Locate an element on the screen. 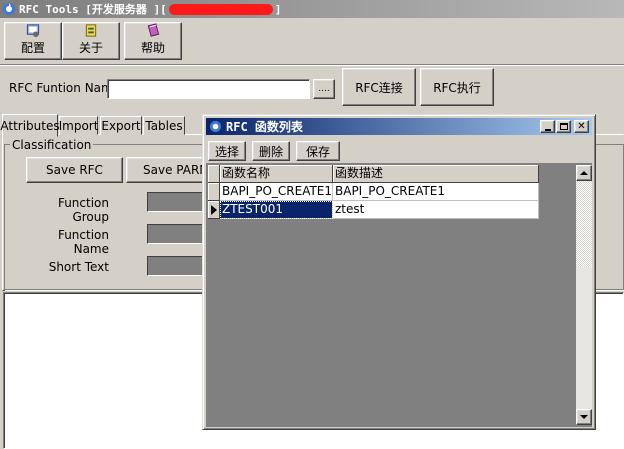  minimize-icon is located at coordinates (547, 129).